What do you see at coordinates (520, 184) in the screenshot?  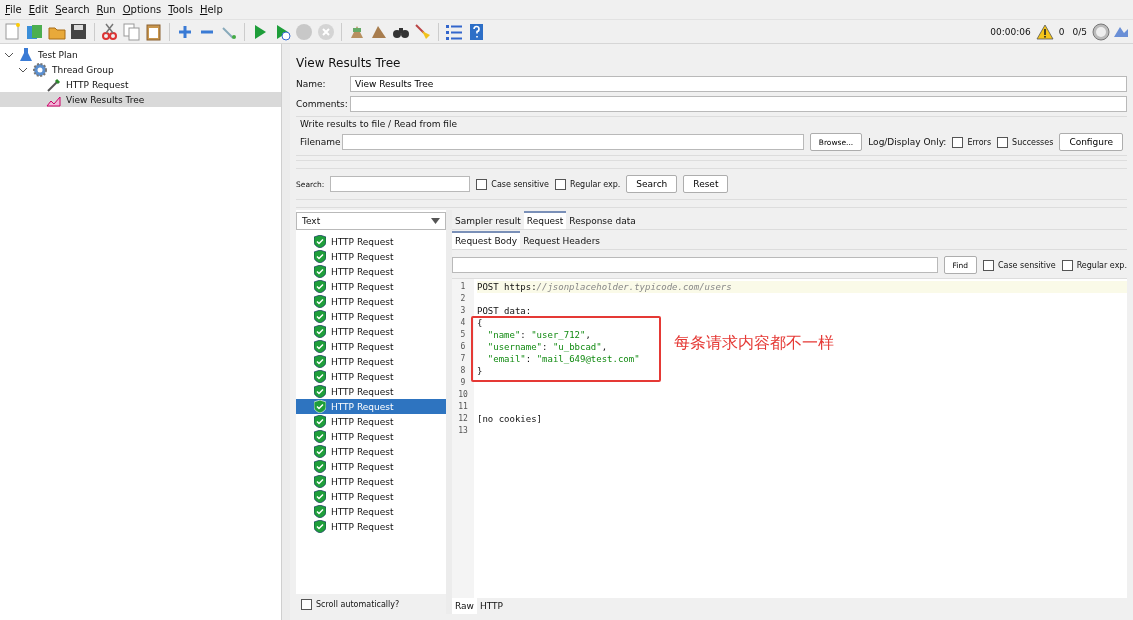 I see `checkbox-label: Case sensitive` at bounding box center [520, 184].